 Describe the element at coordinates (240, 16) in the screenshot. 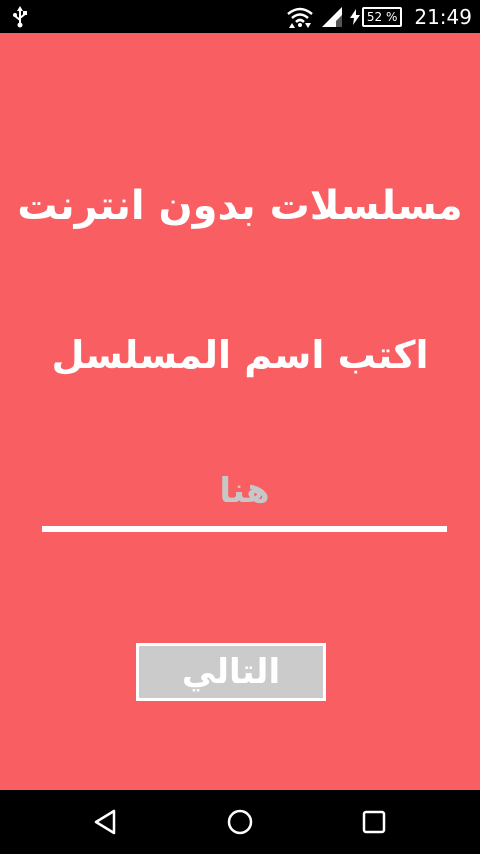

I see `status-bar: 52 % 21:49` at that location.